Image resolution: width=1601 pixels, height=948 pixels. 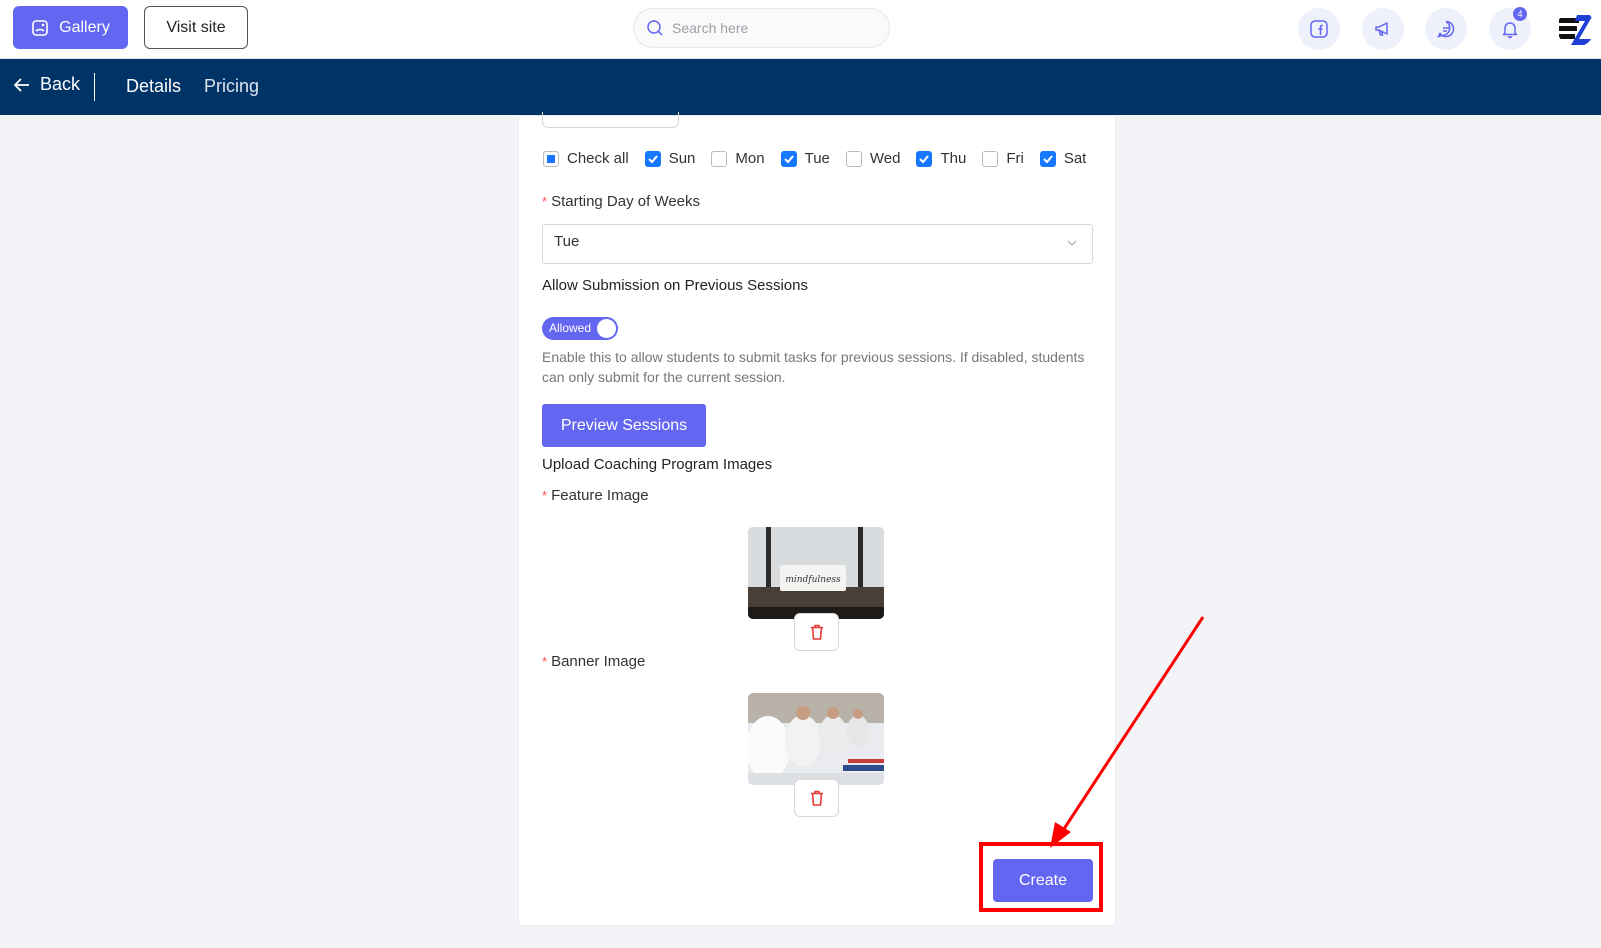 What do you see at coordinates (626, 201) in the screenshot?
I see `starting-day-label-text: Starting Day of Weeks` at bounding box center [626, 201].